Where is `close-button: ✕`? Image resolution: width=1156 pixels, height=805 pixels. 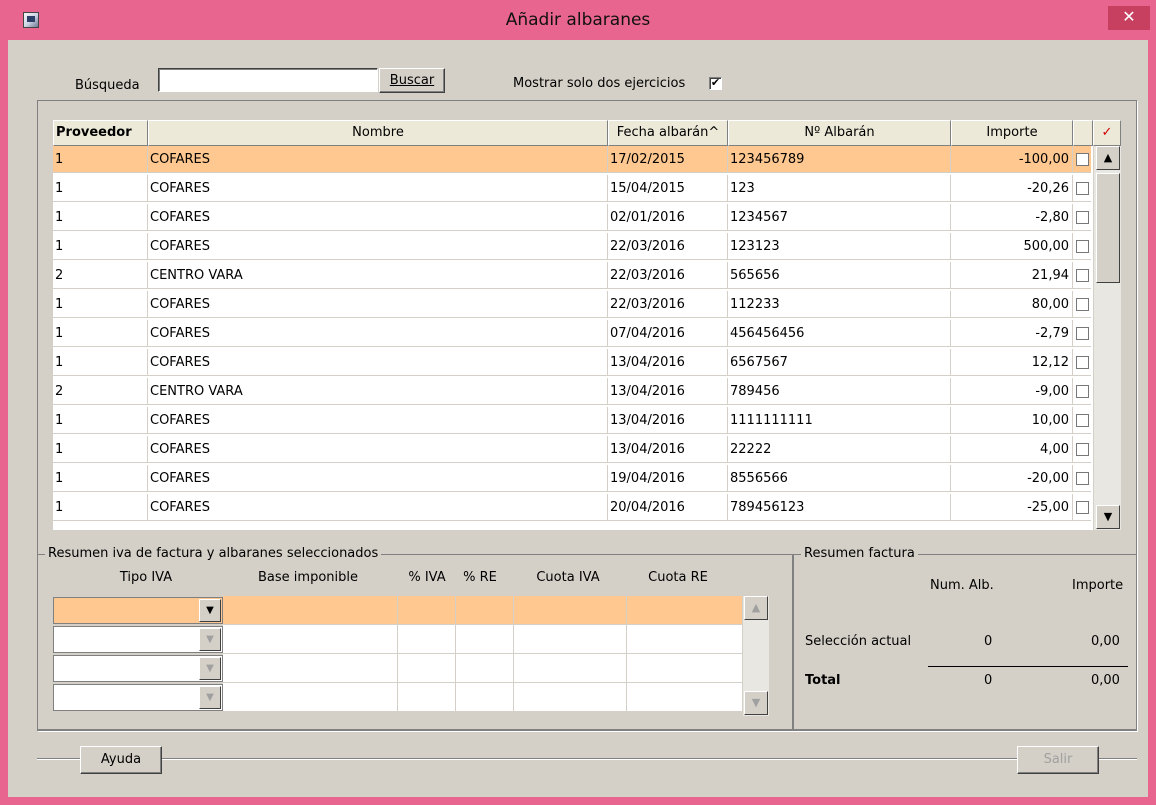 close-button: ✕ is located at coordinates (1129, 18).